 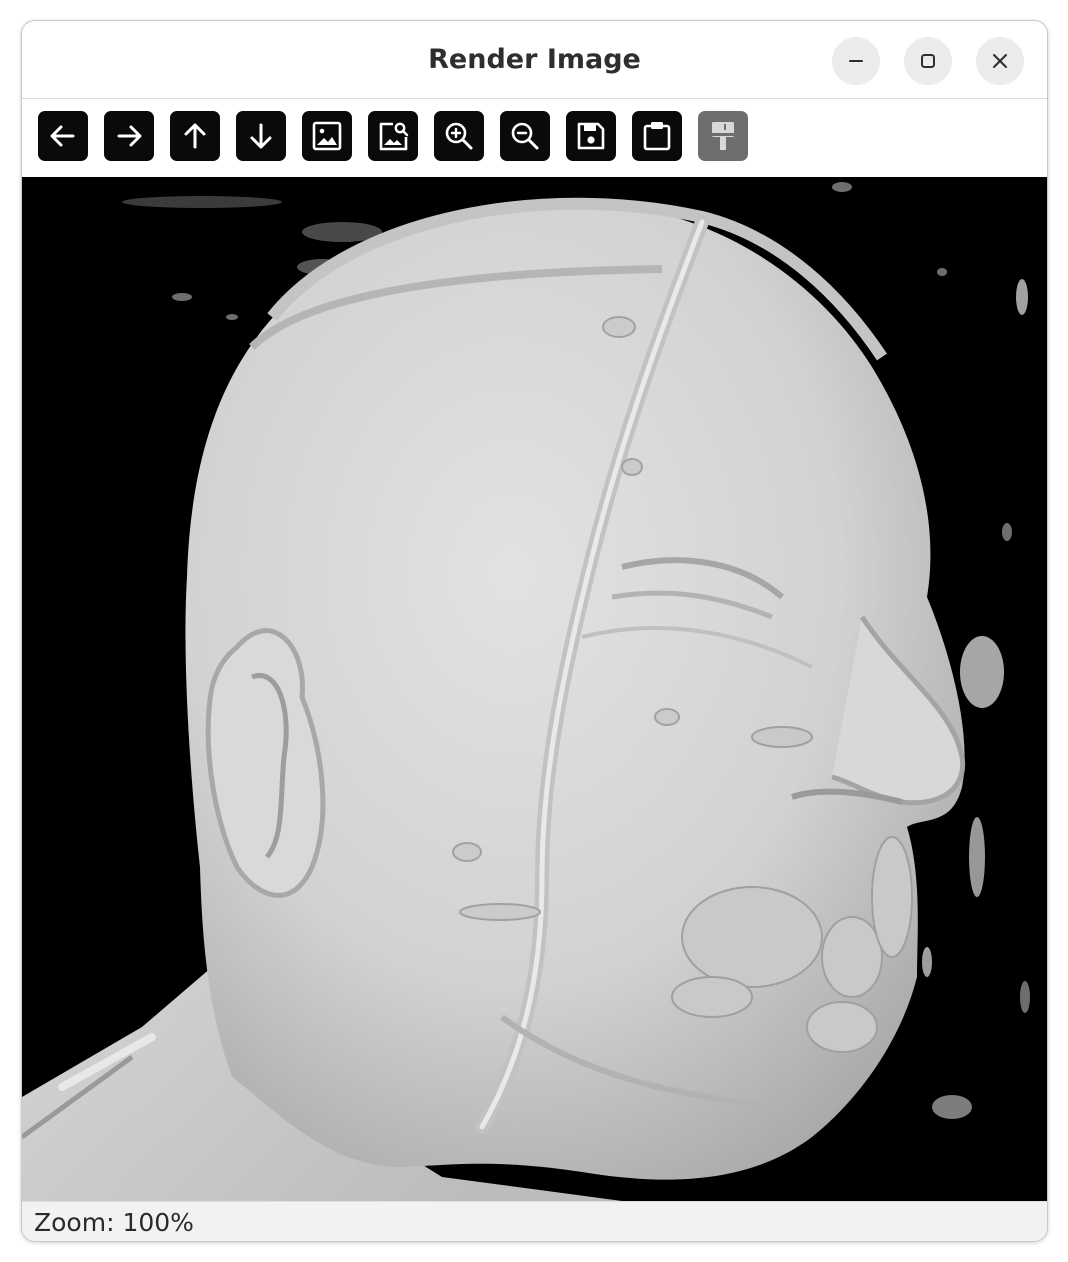 I want to click on save-button, so click(x=591, y=136).